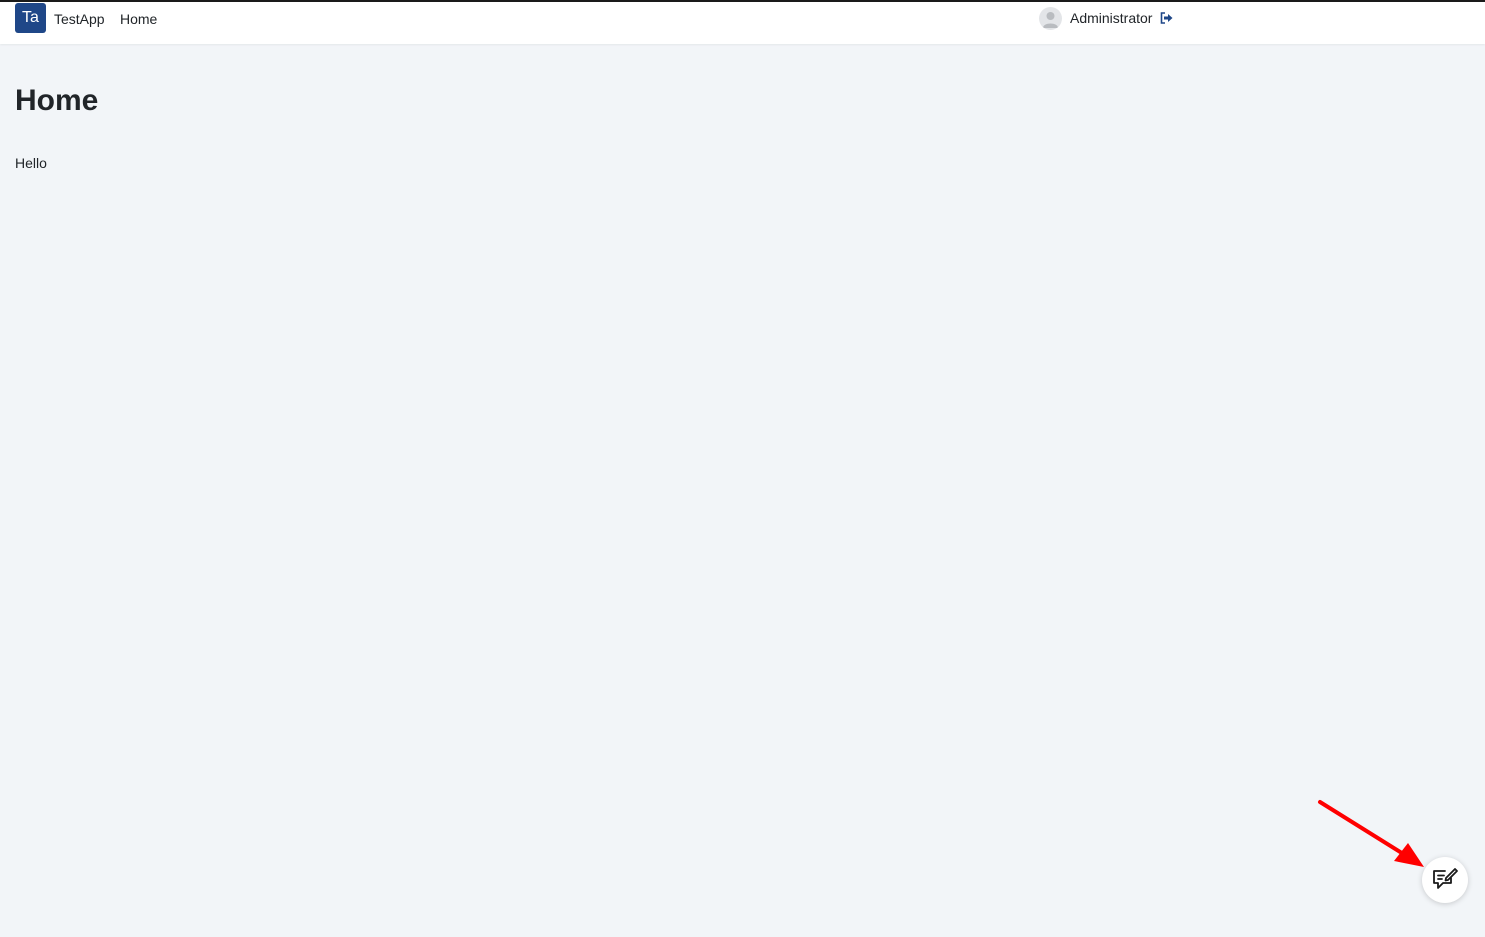 The image size is (1485, 937). What do you see at coordinates (1050, 18) in the screenshot?
I see `user-silhouette-icon` at bounding box center [1050, 18].